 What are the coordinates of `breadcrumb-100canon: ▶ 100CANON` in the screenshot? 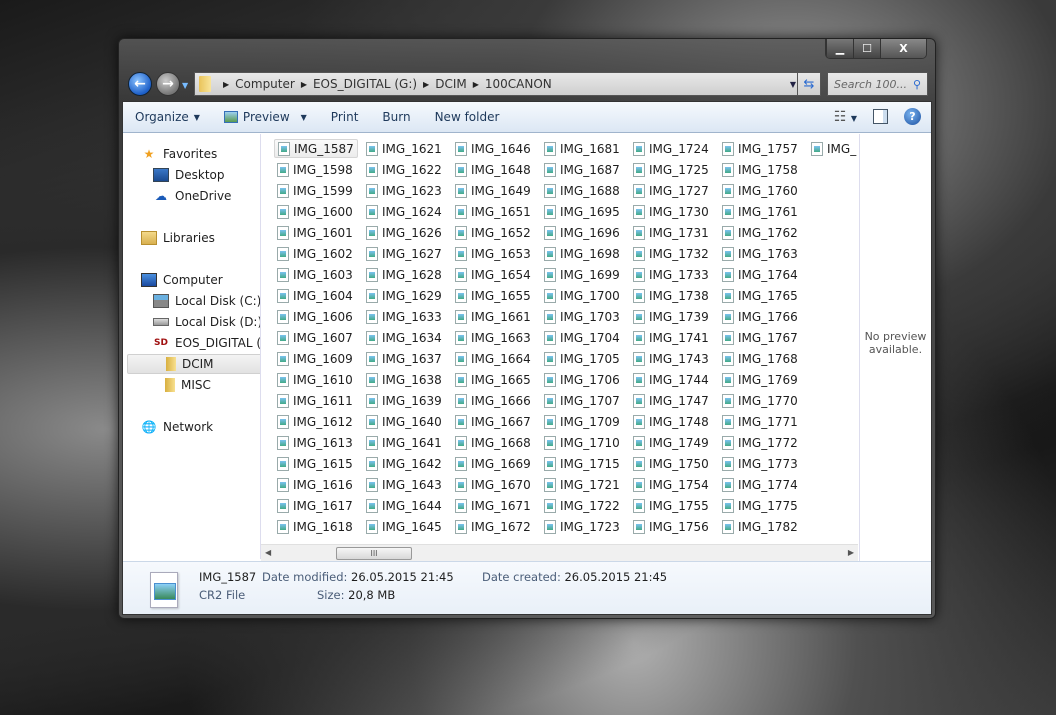 It's located at (509, 84).